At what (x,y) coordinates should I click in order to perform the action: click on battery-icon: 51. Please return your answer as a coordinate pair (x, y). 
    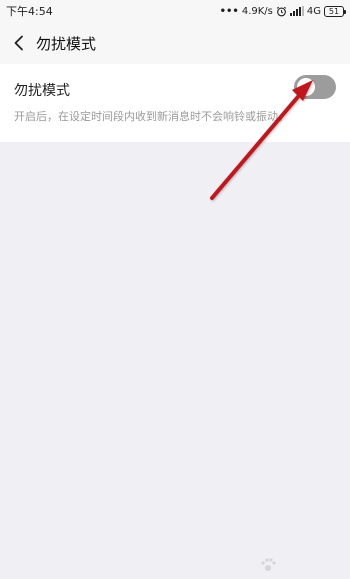
    Looking at the image, I should click on (335, 11).